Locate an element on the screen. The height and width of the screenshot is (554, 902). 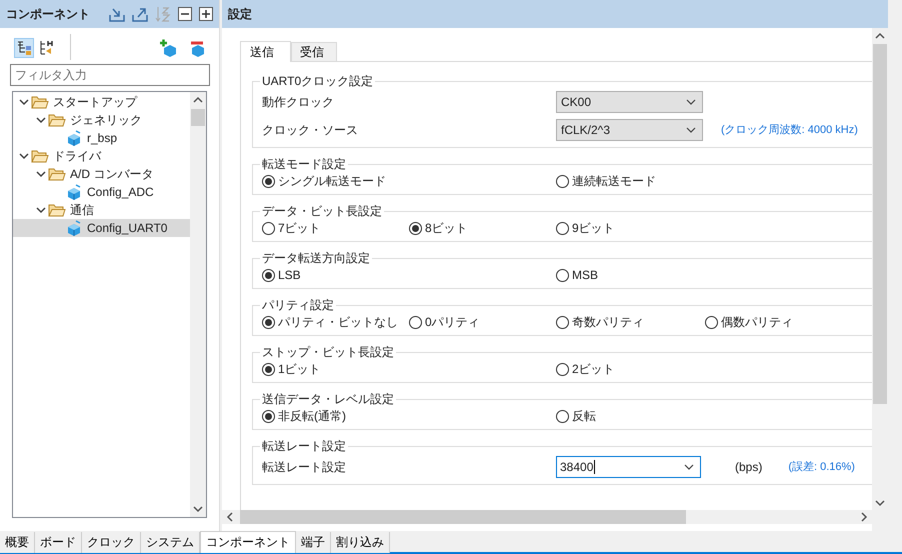
radio-option: 反転 is located at coordinates (630, 416).